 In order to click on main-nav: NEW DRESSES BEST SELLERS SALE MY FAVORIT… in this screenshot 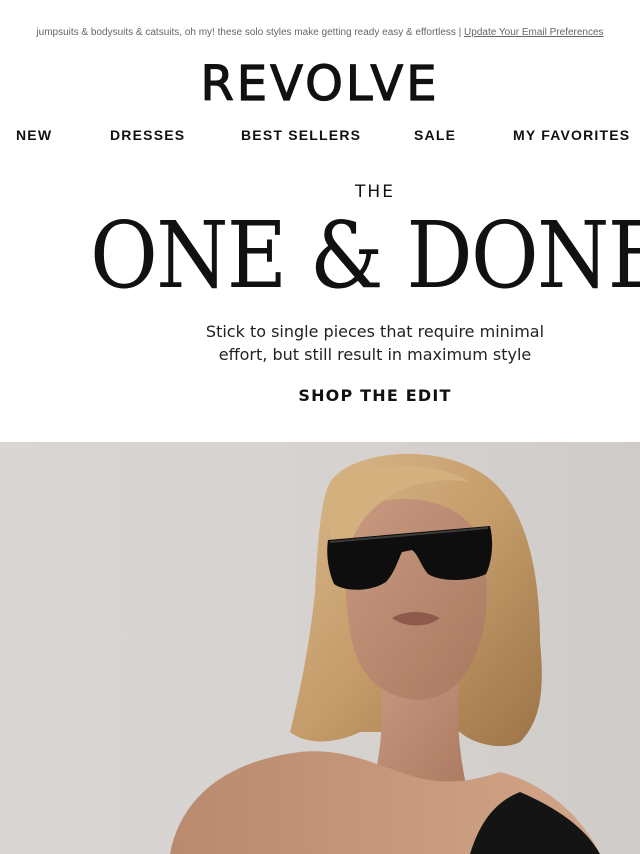, I will do `click(320, 137)`.